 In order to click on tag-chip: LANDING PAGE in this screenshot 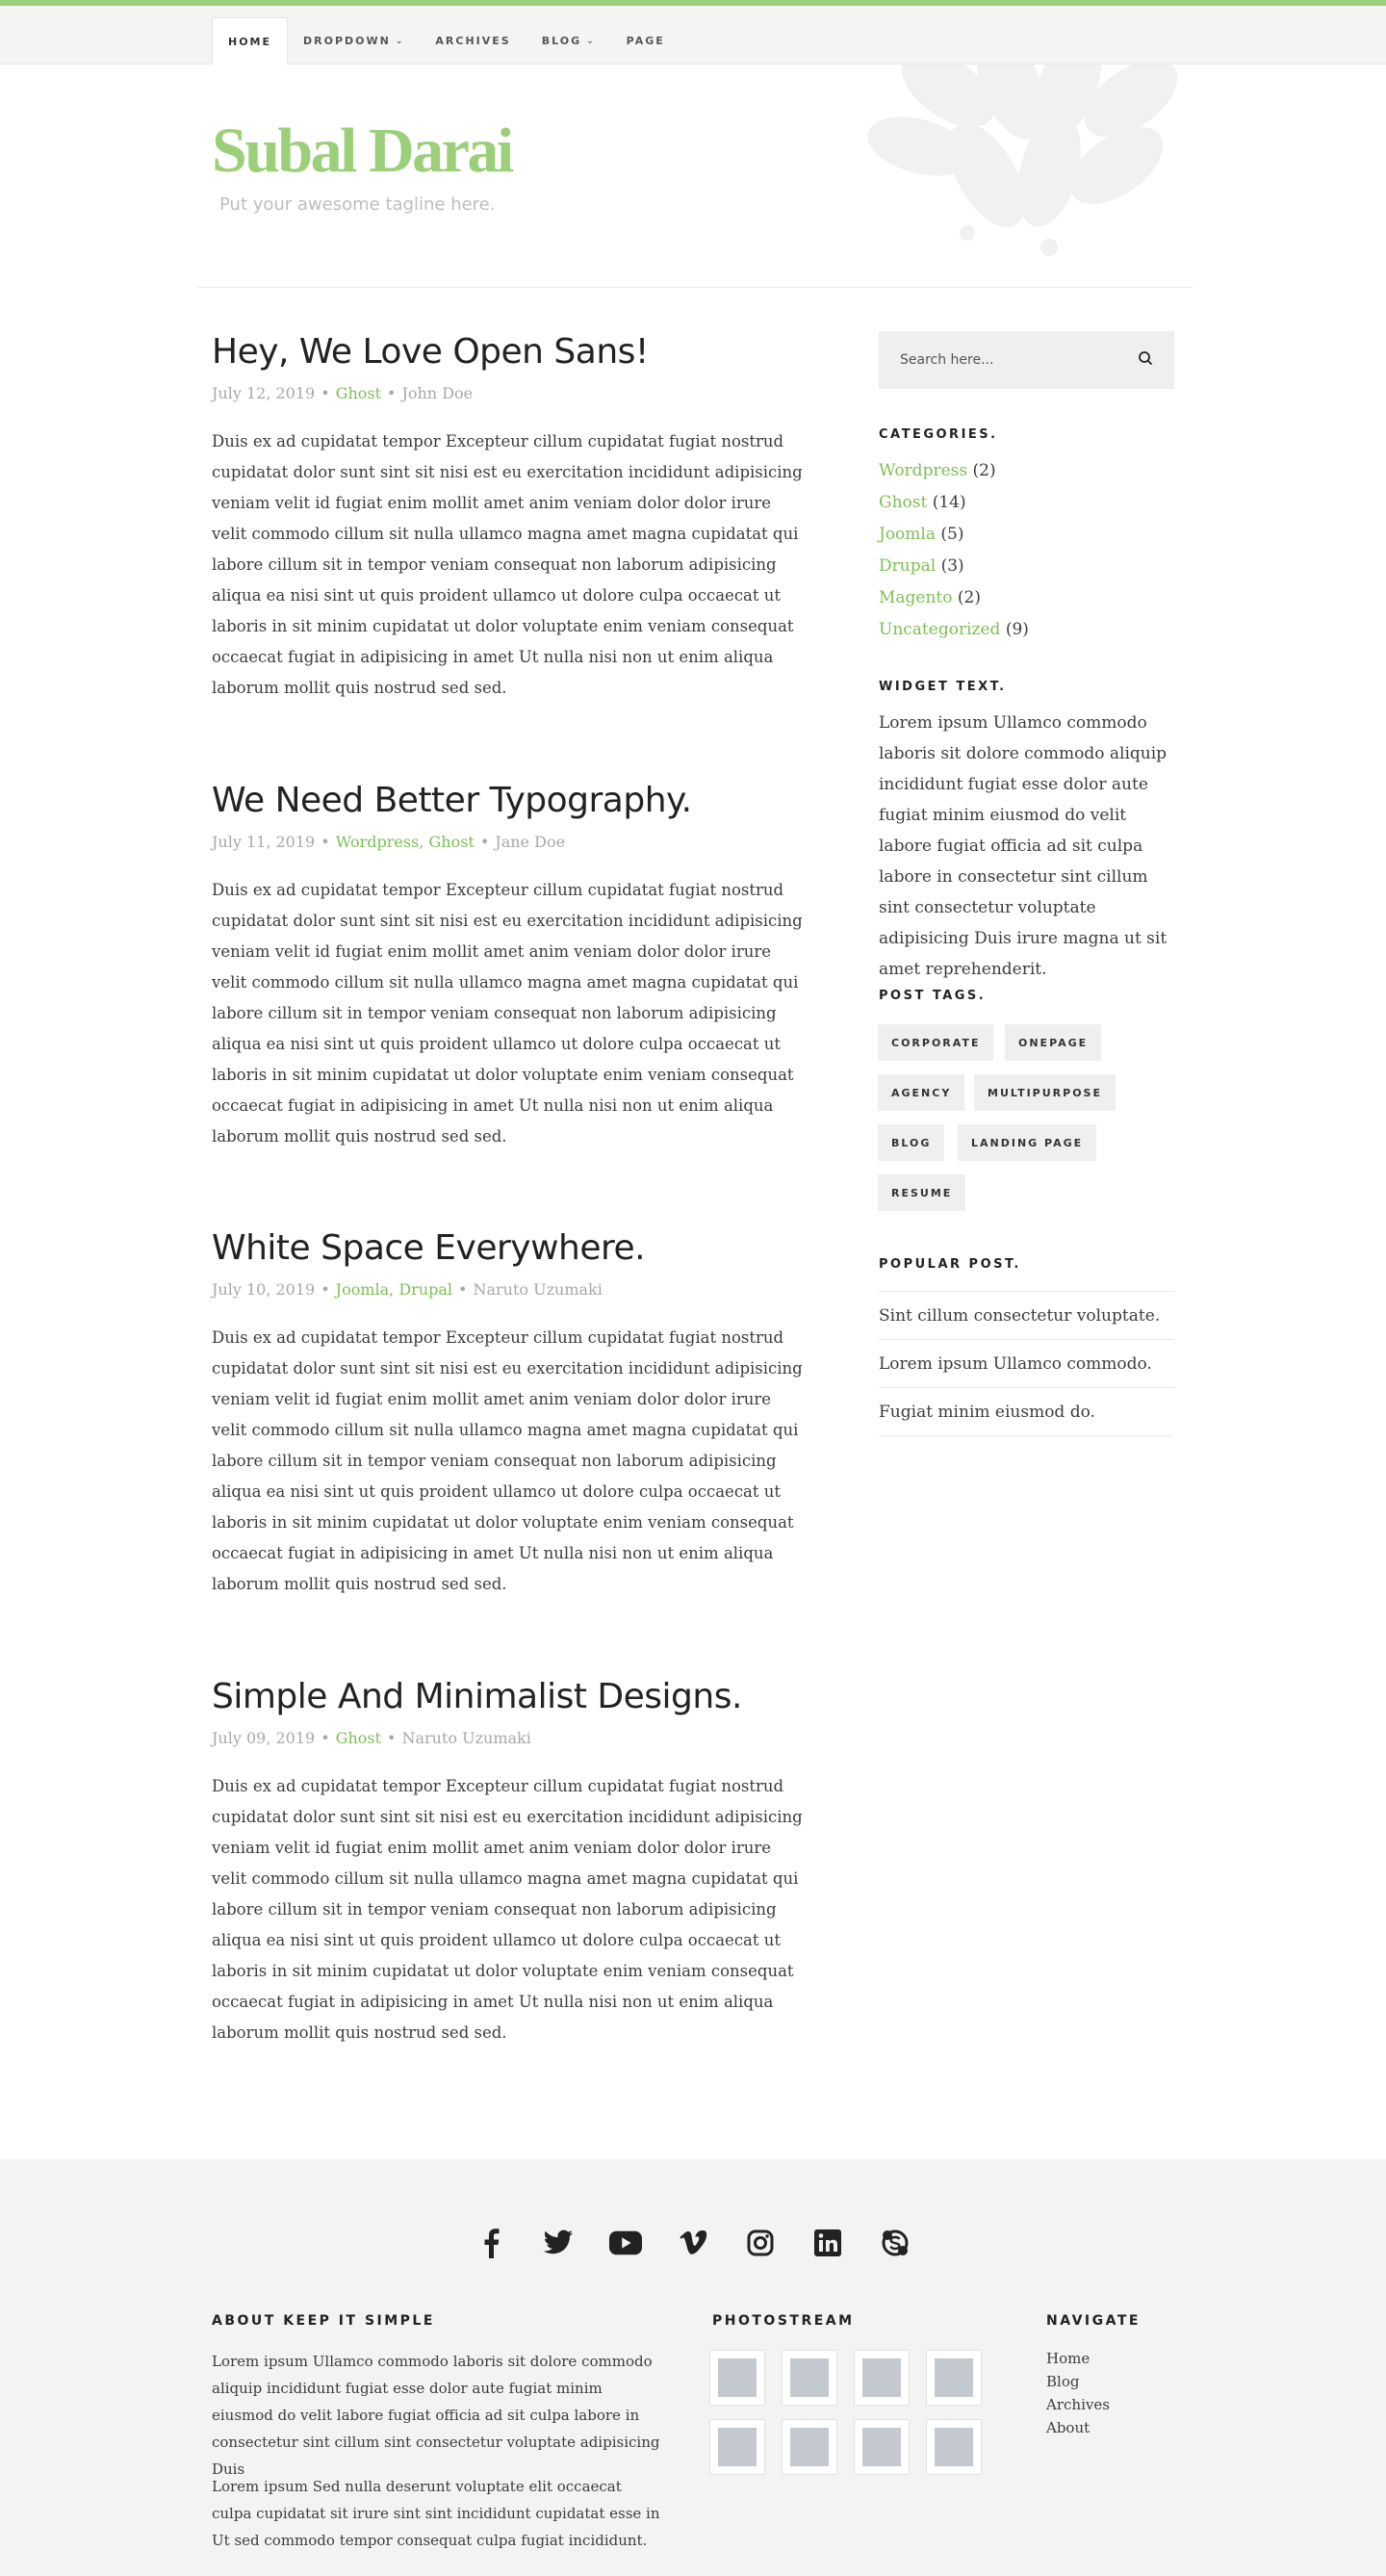, I will do `click(1027, 1142)`.